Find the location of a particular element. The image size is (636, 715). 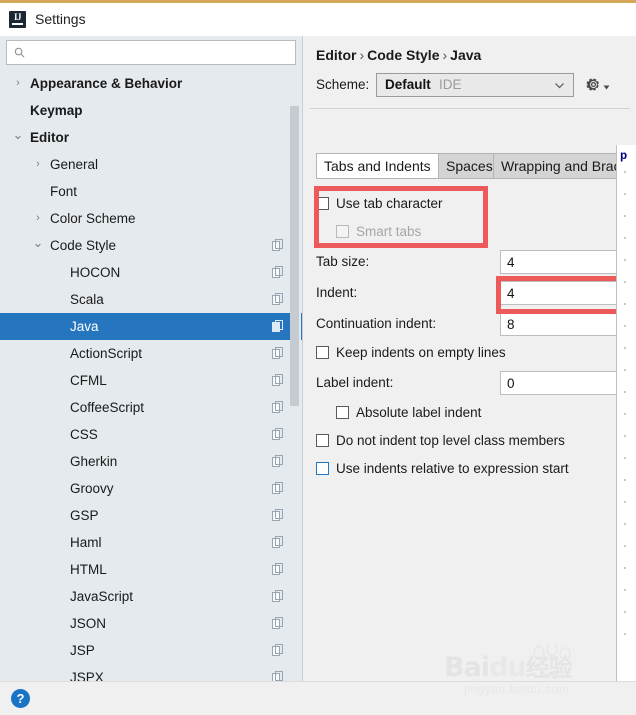

absolute-label-indent-row: Absolute label indent is located at coordinates (408, 413).